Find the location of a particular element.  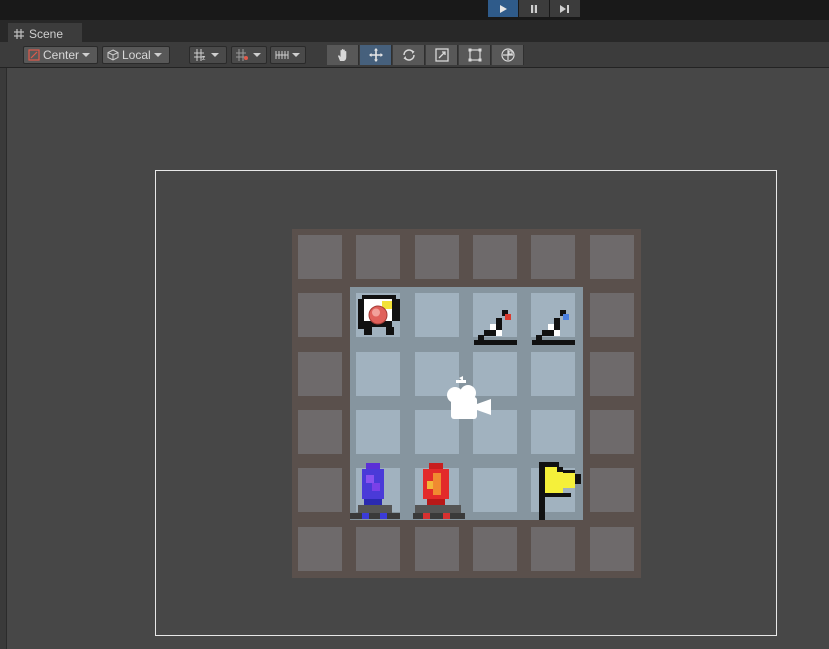

play-controls is located at coordinates (534, 8).